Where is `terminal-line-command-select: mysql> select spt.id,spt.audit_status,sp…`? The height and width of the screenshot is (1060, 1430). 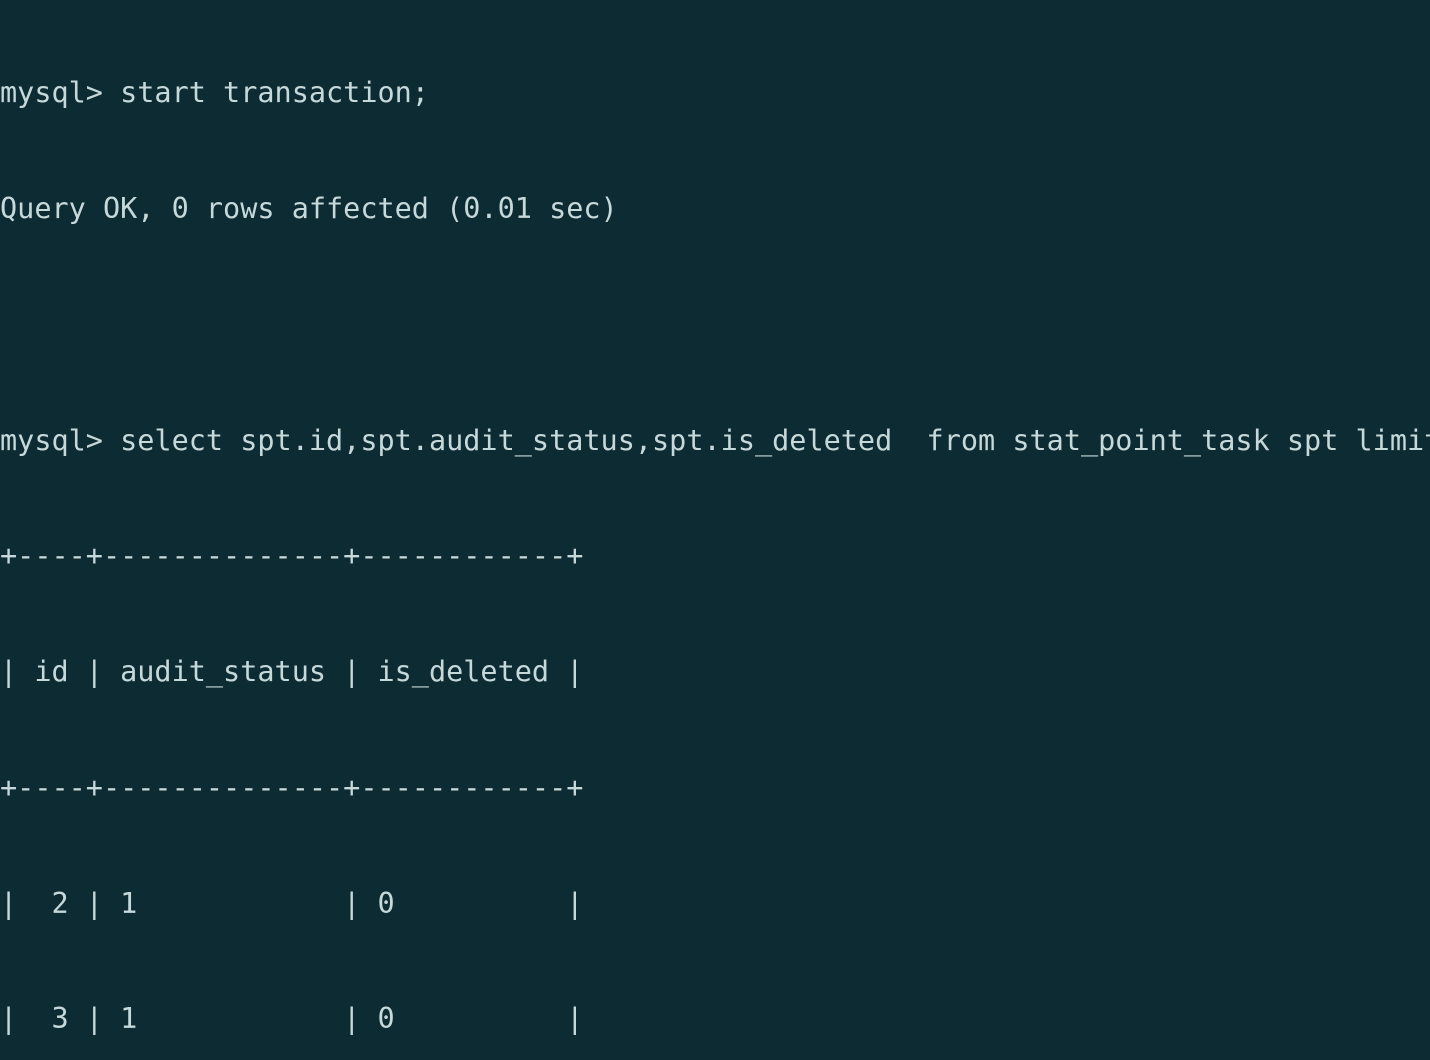
terminal-line-command-select: mysql> select spt.id,spt.audit_status,sp… is located at coordinates (715, 440).